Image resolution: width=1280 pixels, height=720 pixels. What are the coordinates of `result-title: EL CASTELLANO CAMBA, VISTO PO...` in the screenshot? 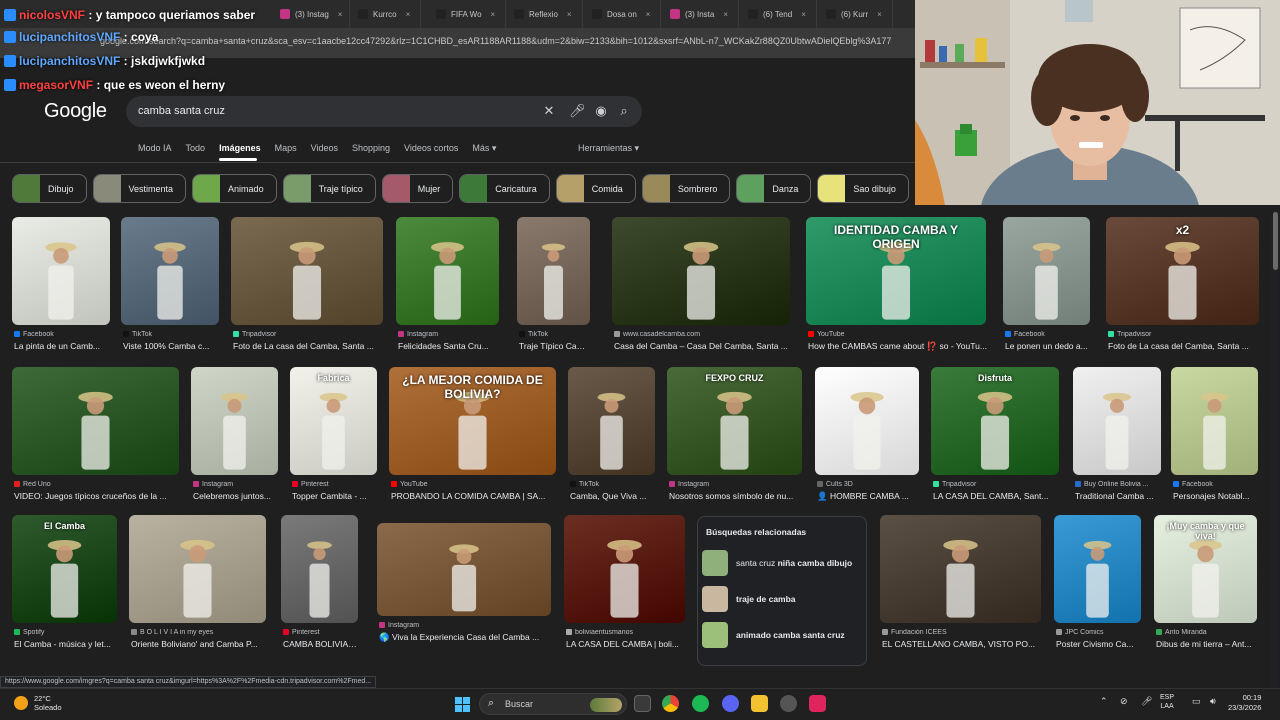 It's located at (962, 644).